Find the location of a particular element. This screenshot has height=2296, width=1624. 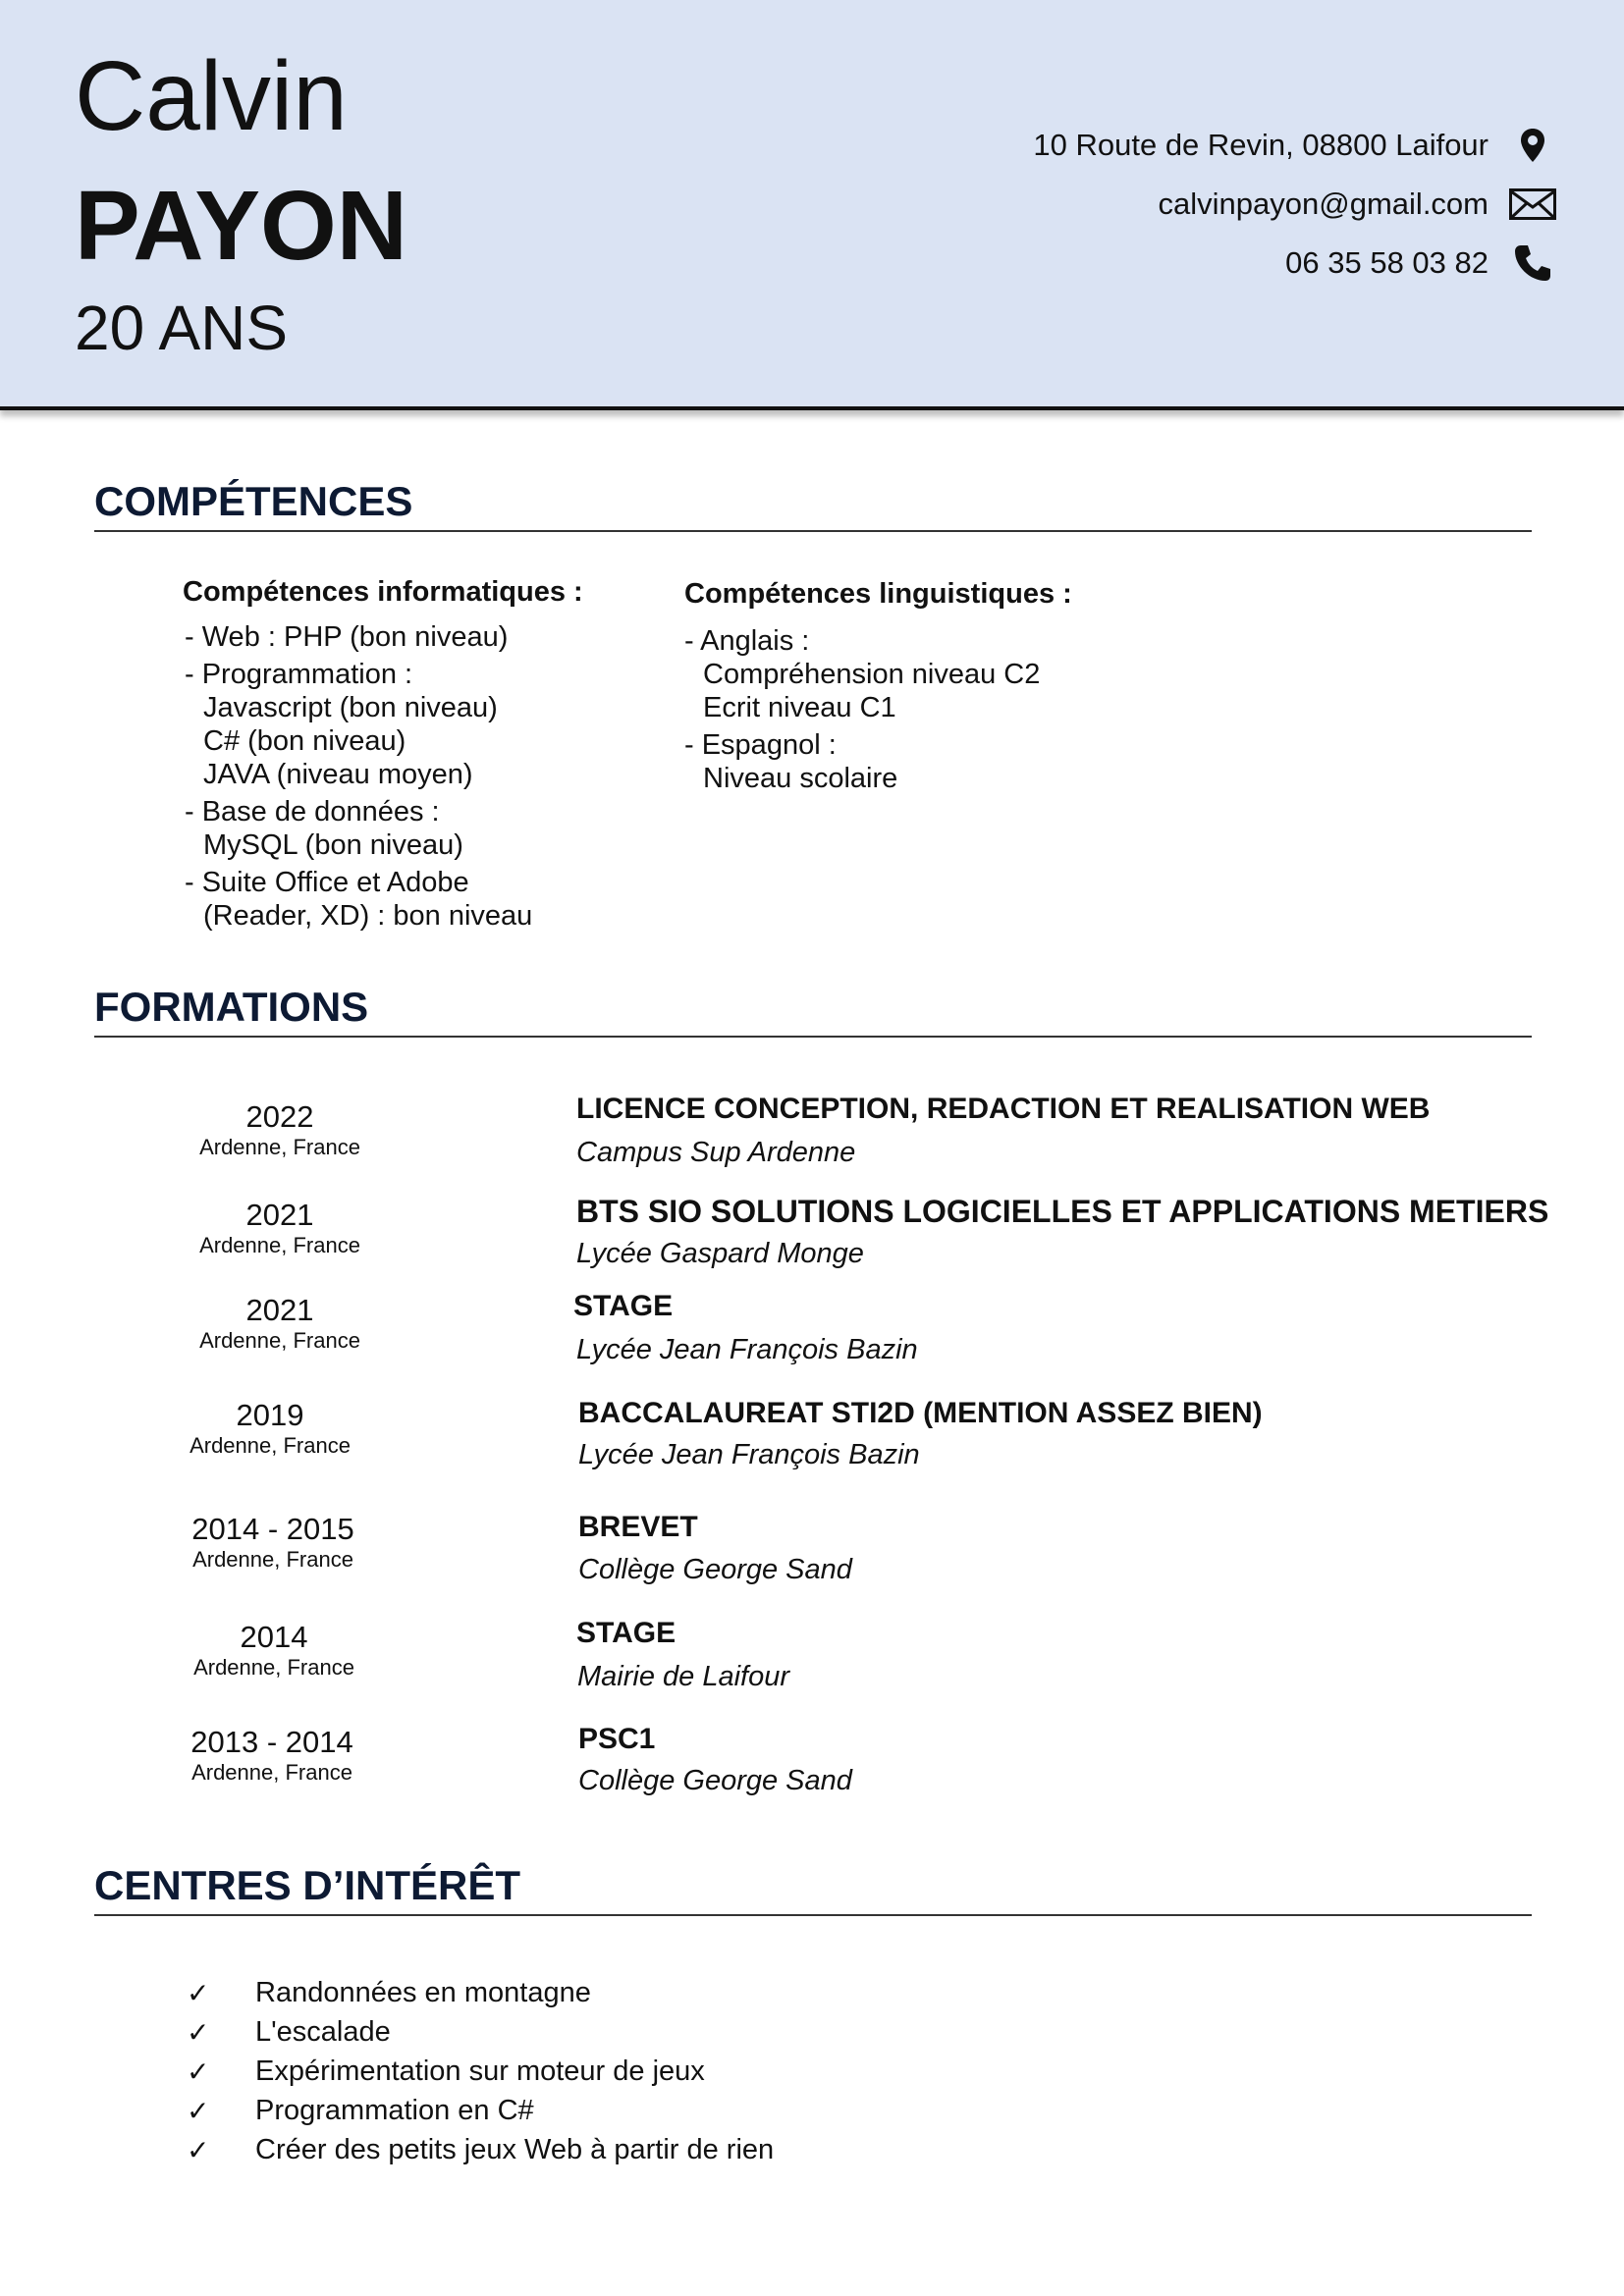

interest-label: L'escalade is located at coordinates (323, 2032).